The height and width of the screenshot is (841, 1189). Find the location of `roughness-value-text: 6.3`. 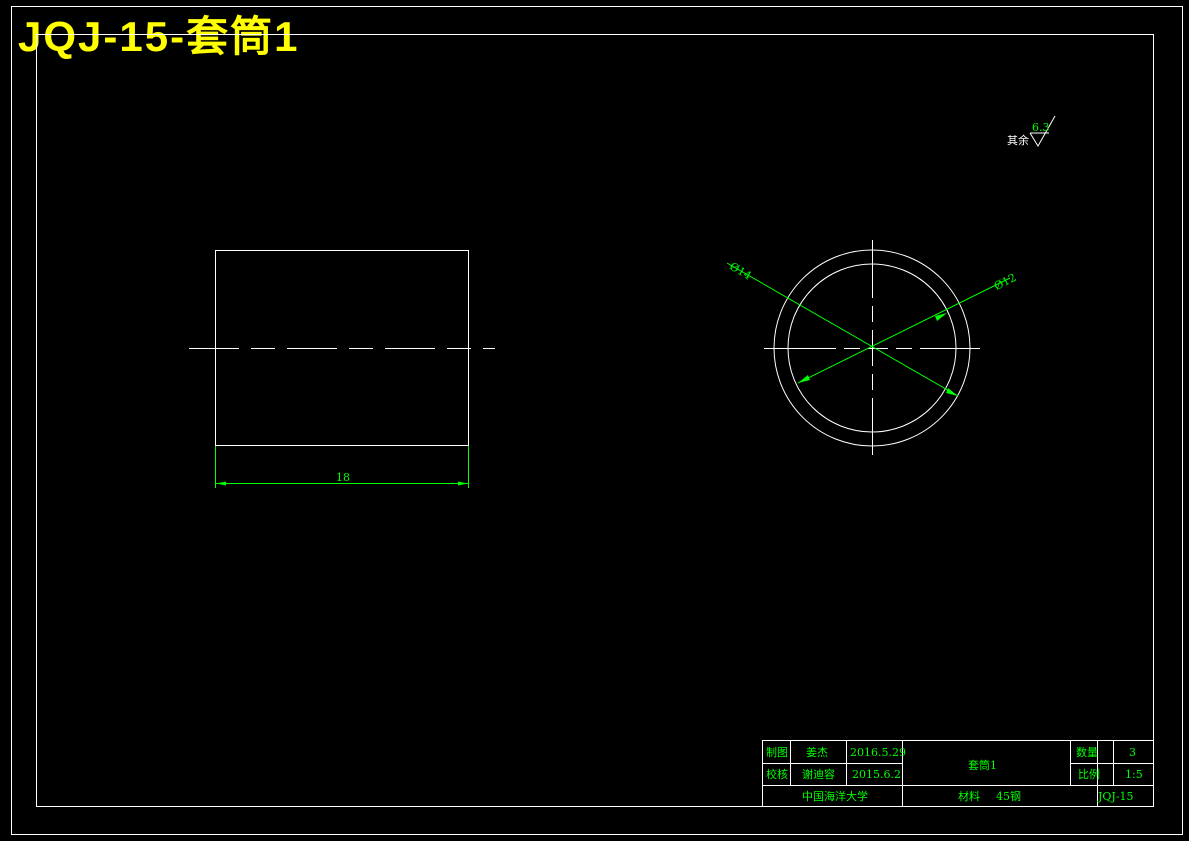

roughness-value-text: 6.3 is located at coordinates (1041, 127).